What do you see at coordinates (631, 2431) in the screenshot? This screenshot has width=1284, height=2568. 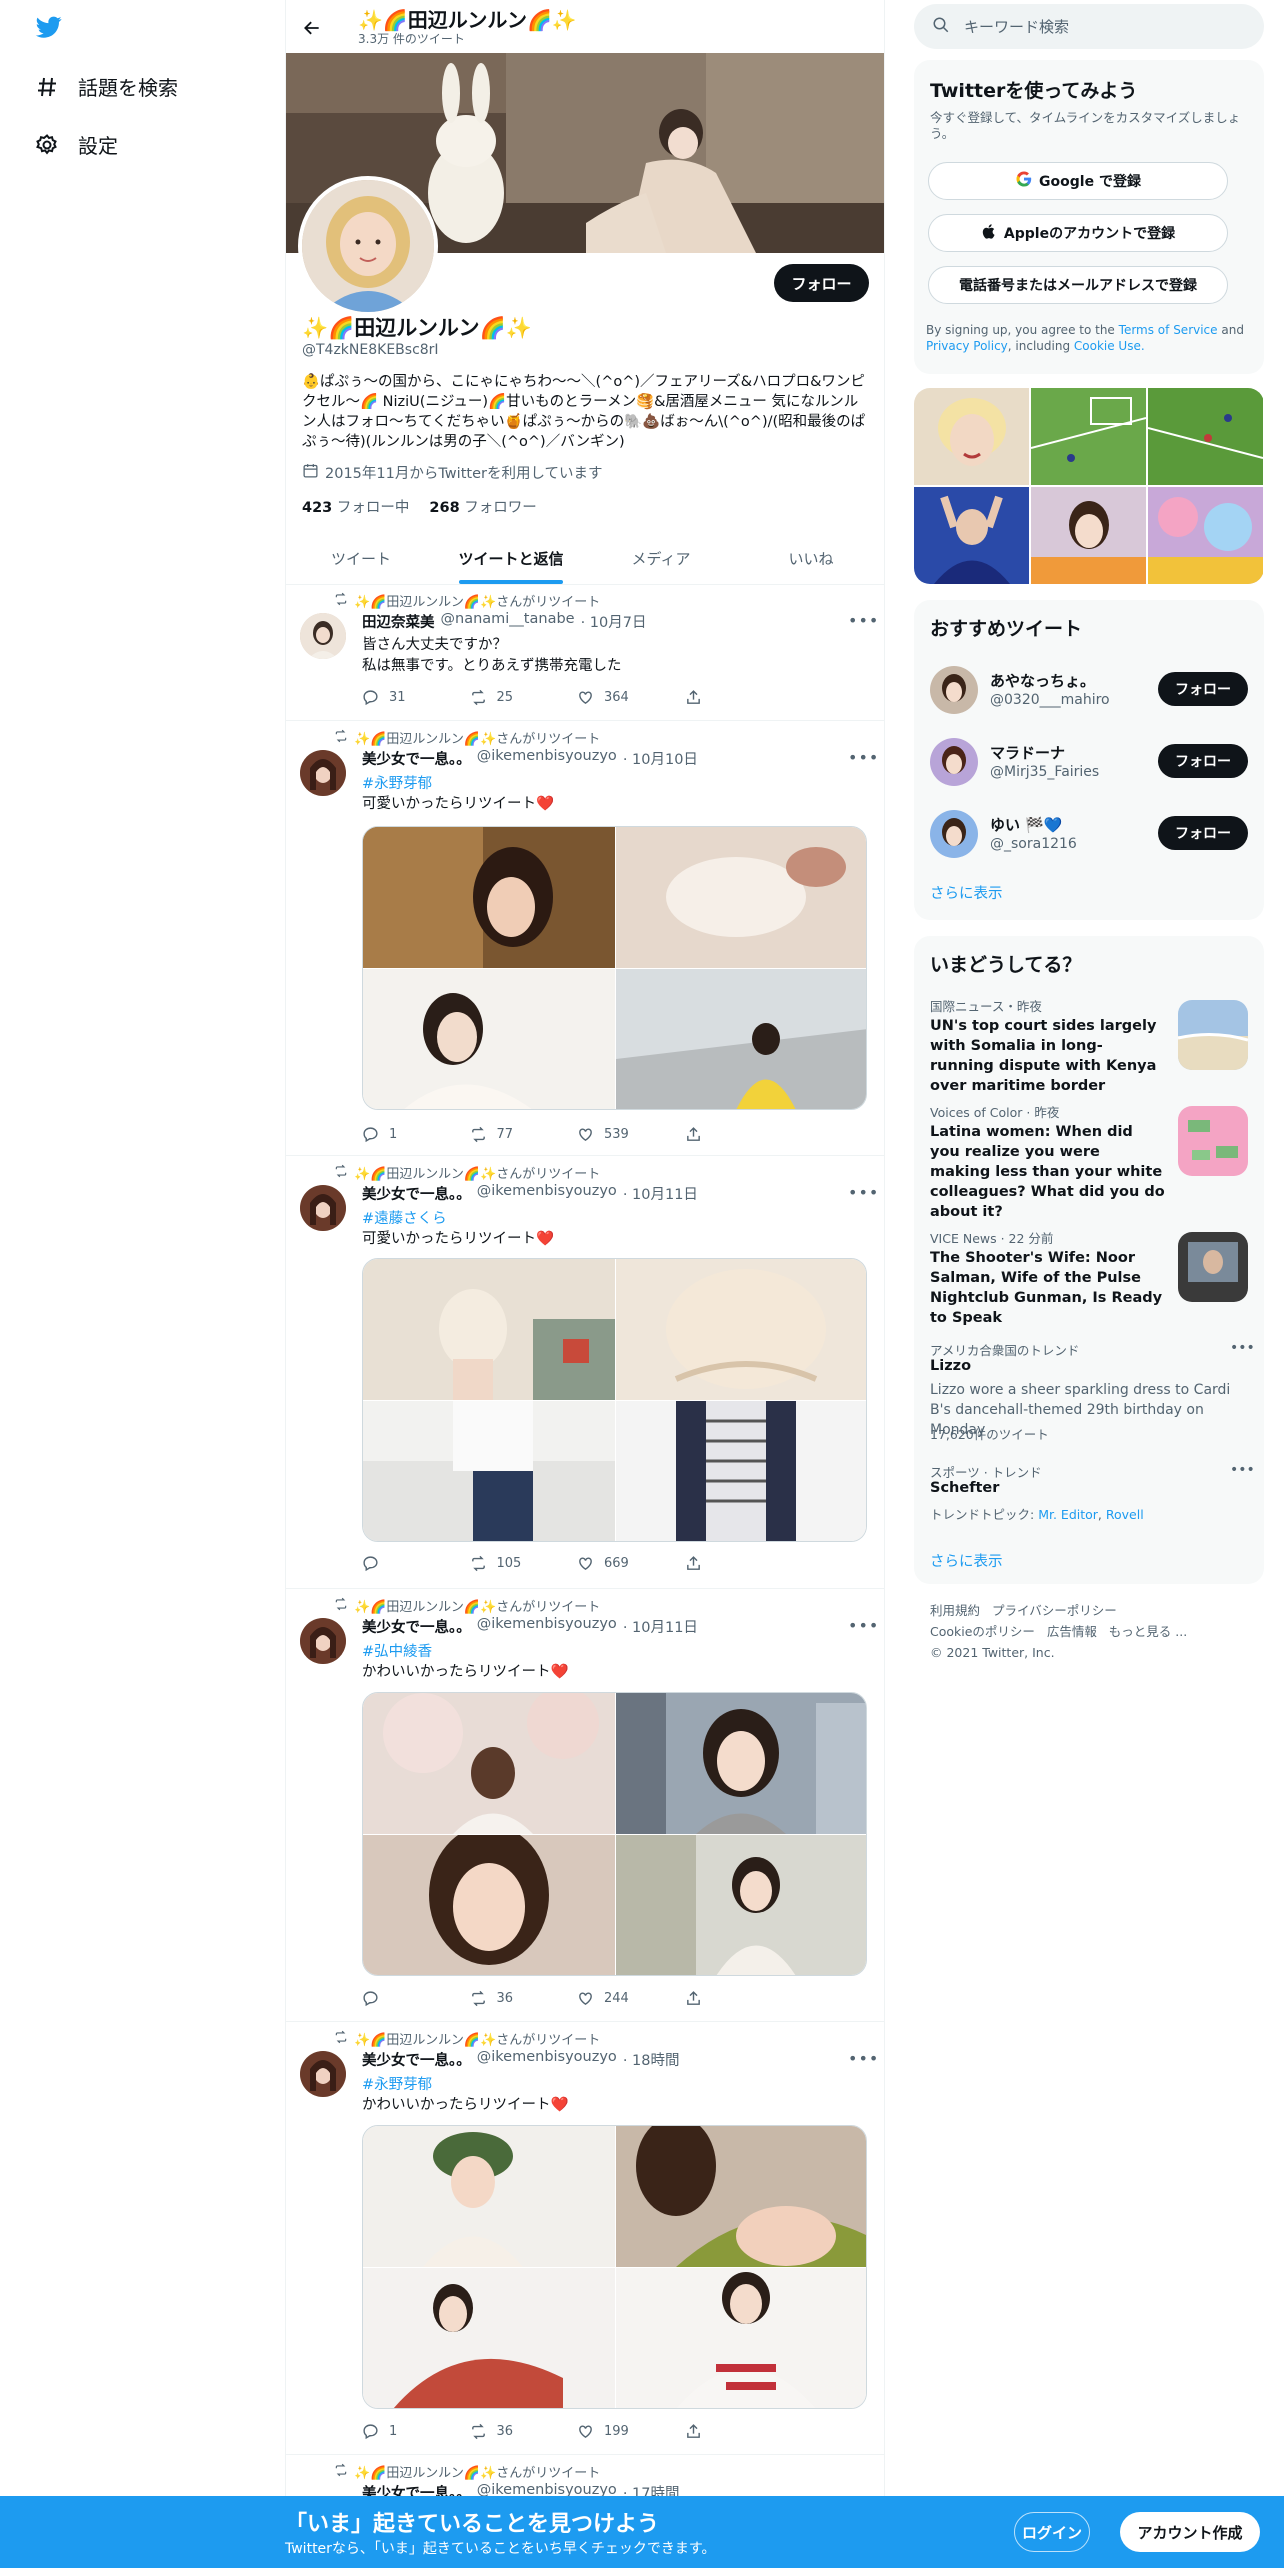 I see `like-button: 199` at bounding box center [631, 2431].